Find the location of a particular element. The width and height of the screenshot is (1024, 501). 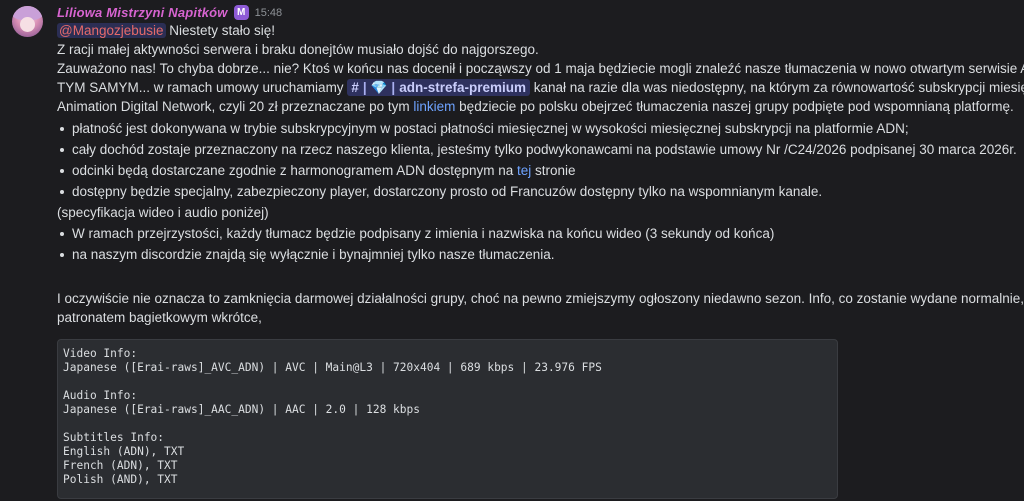

link: tej is located at coordinates (524, 170).